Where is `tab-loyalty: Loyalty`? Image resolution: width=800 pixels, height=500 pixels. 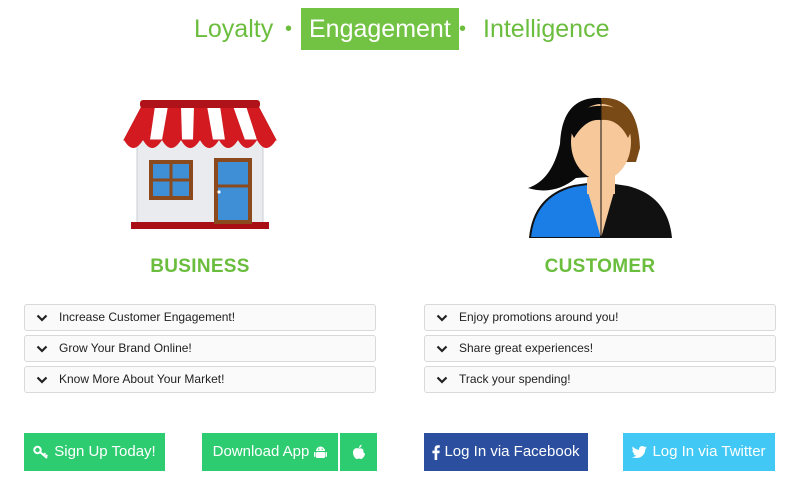
tab-loyalty: Loyalty is located at coordinates (233, 29).